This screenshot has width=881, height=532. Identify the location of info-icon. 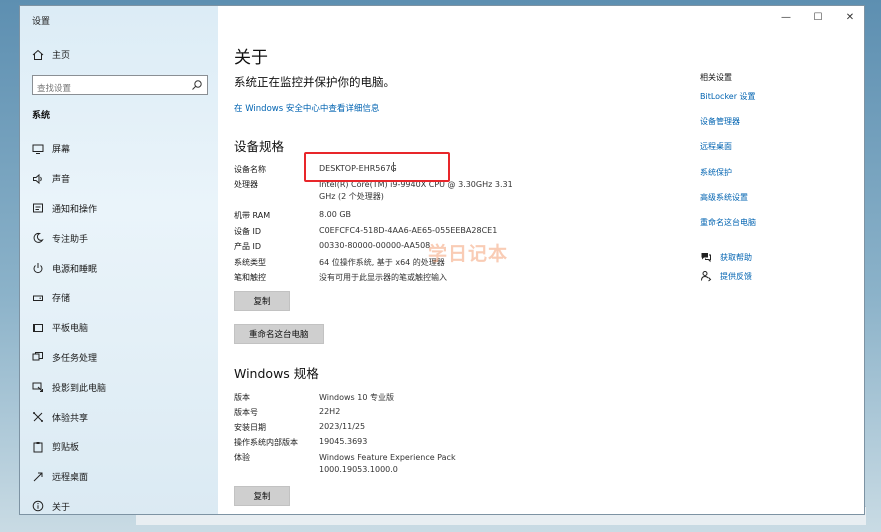
(38, 506).